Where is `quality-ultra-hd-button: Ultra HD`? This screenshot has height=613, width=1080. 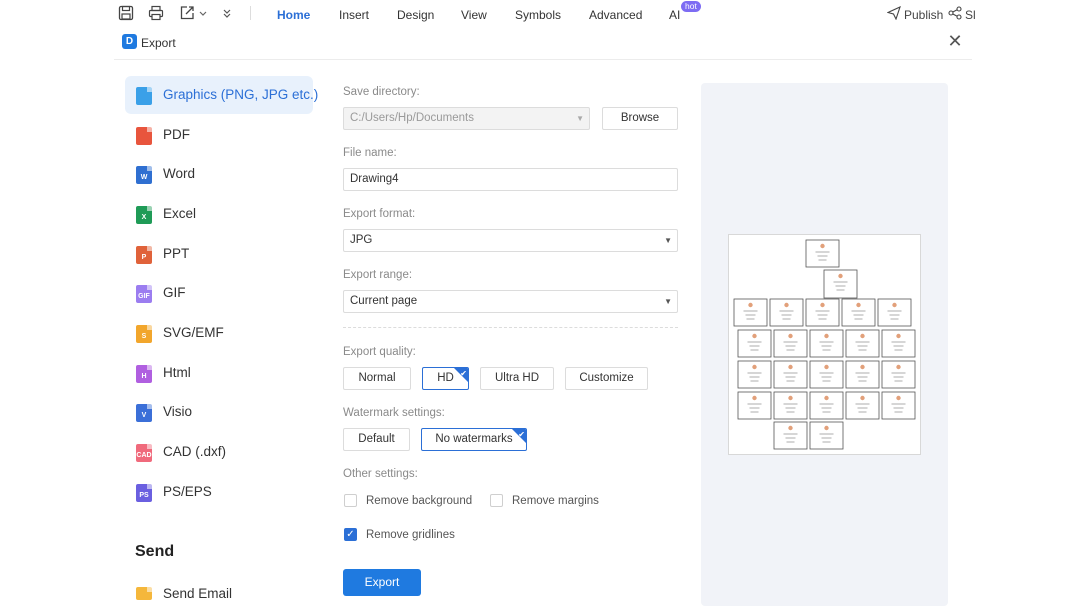
quality-ultra-hd-button: Ultra HD is located at coordinates (517, 378).